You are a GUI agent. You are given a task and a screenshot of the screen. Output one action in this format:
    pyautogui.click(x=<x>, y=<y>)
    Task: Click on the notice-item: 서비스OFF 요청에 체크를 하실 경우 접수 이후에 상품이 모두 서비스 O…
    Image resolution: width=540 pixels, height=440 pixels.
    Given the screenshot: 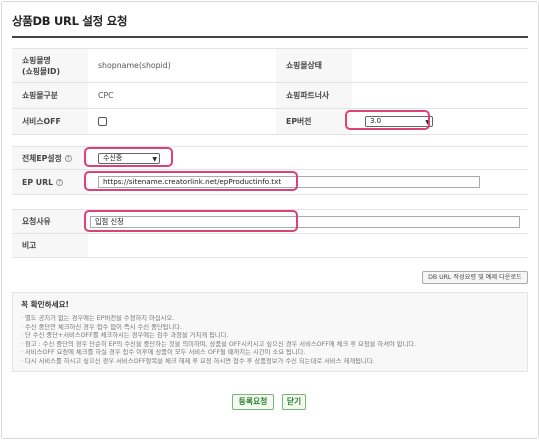 What is the action you would take?
    pyautogui.click(x=270, y=353)
    